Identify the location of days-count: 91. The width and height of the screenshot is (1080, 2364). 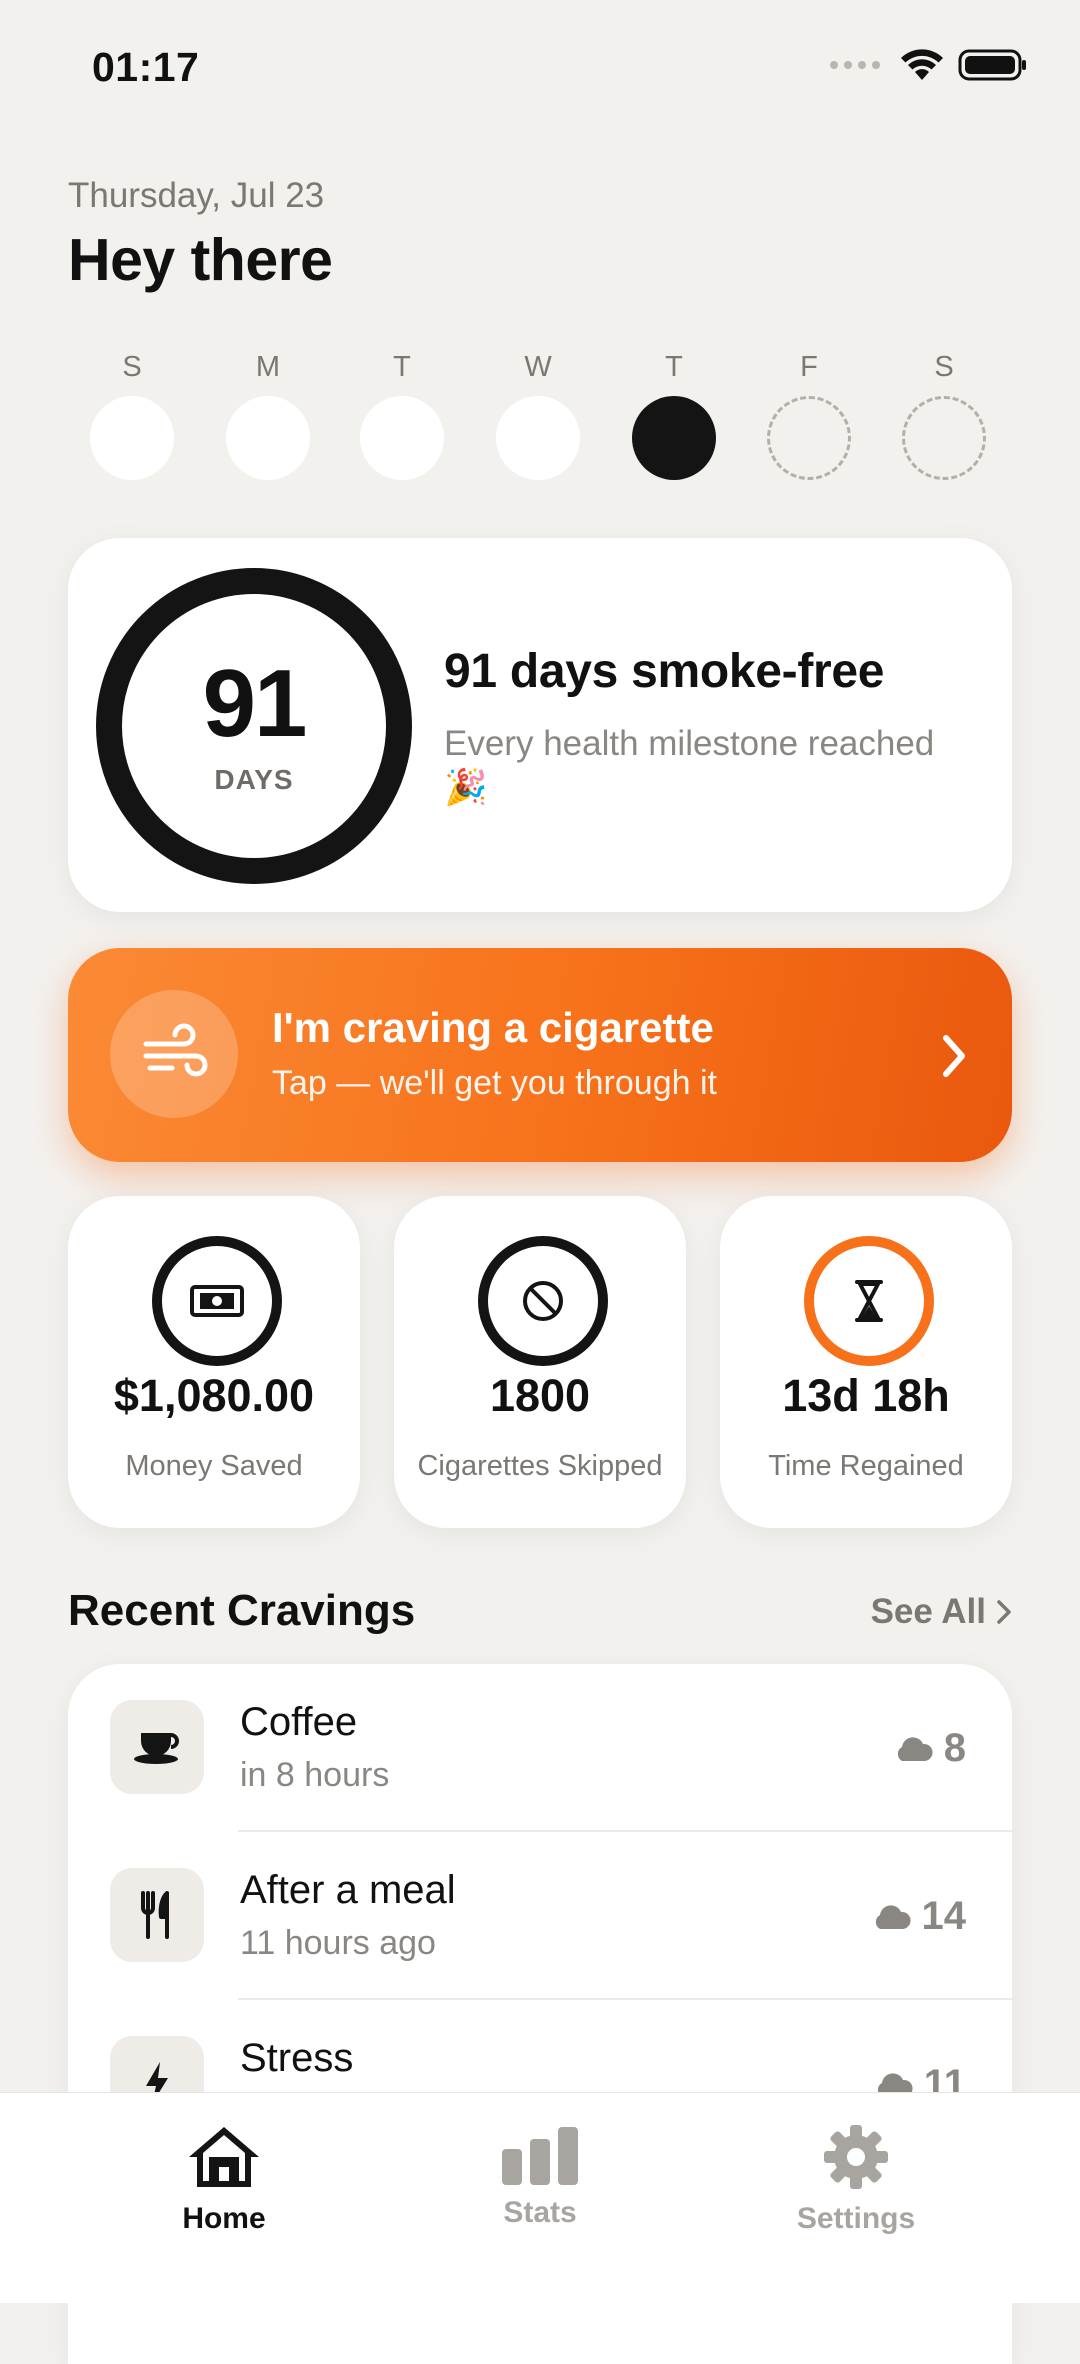
(255, 703).